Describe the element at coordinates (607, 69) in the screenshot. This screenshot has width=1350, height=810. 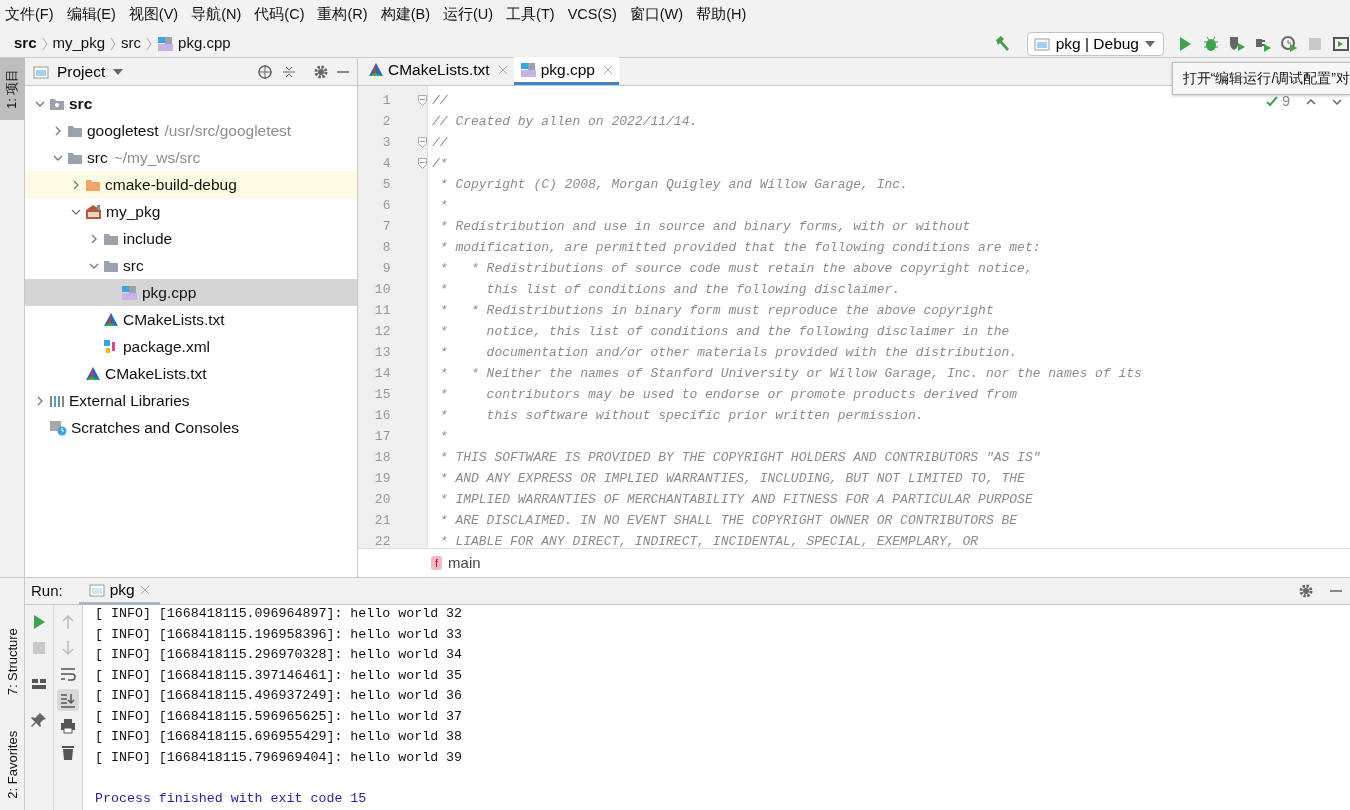
I see `close-icon` at that location.